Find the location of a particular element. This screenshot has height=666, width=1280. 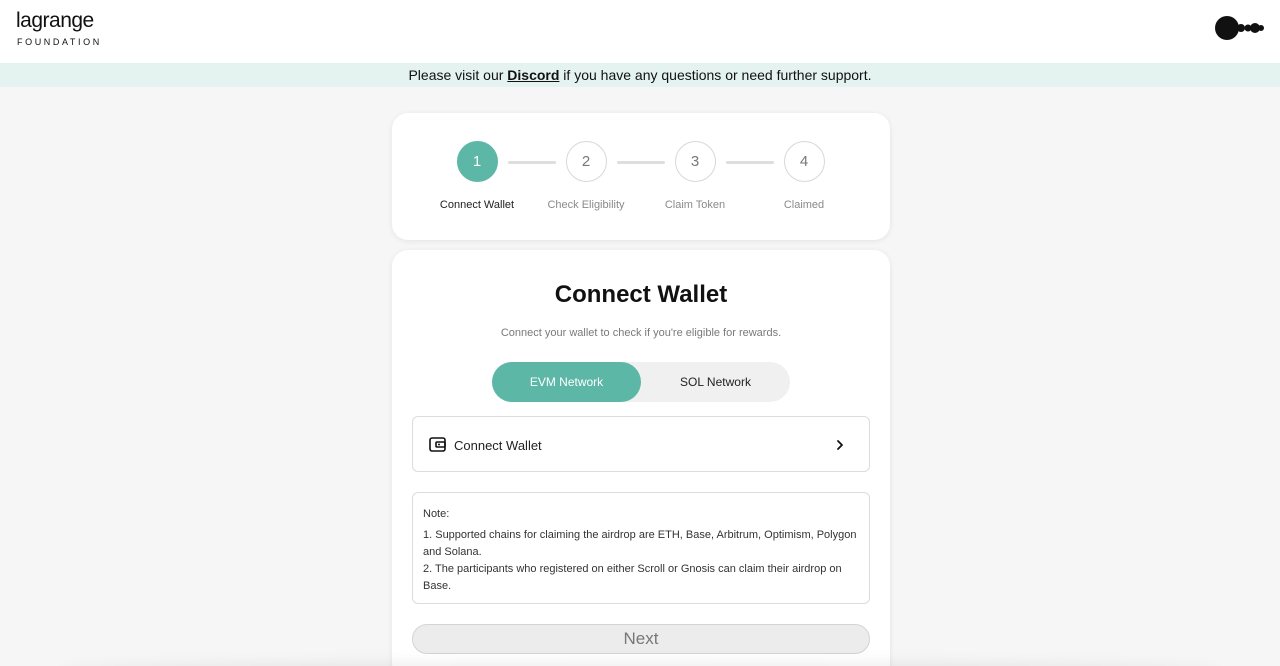

wallet-icon is located at coordinates (437, 444).